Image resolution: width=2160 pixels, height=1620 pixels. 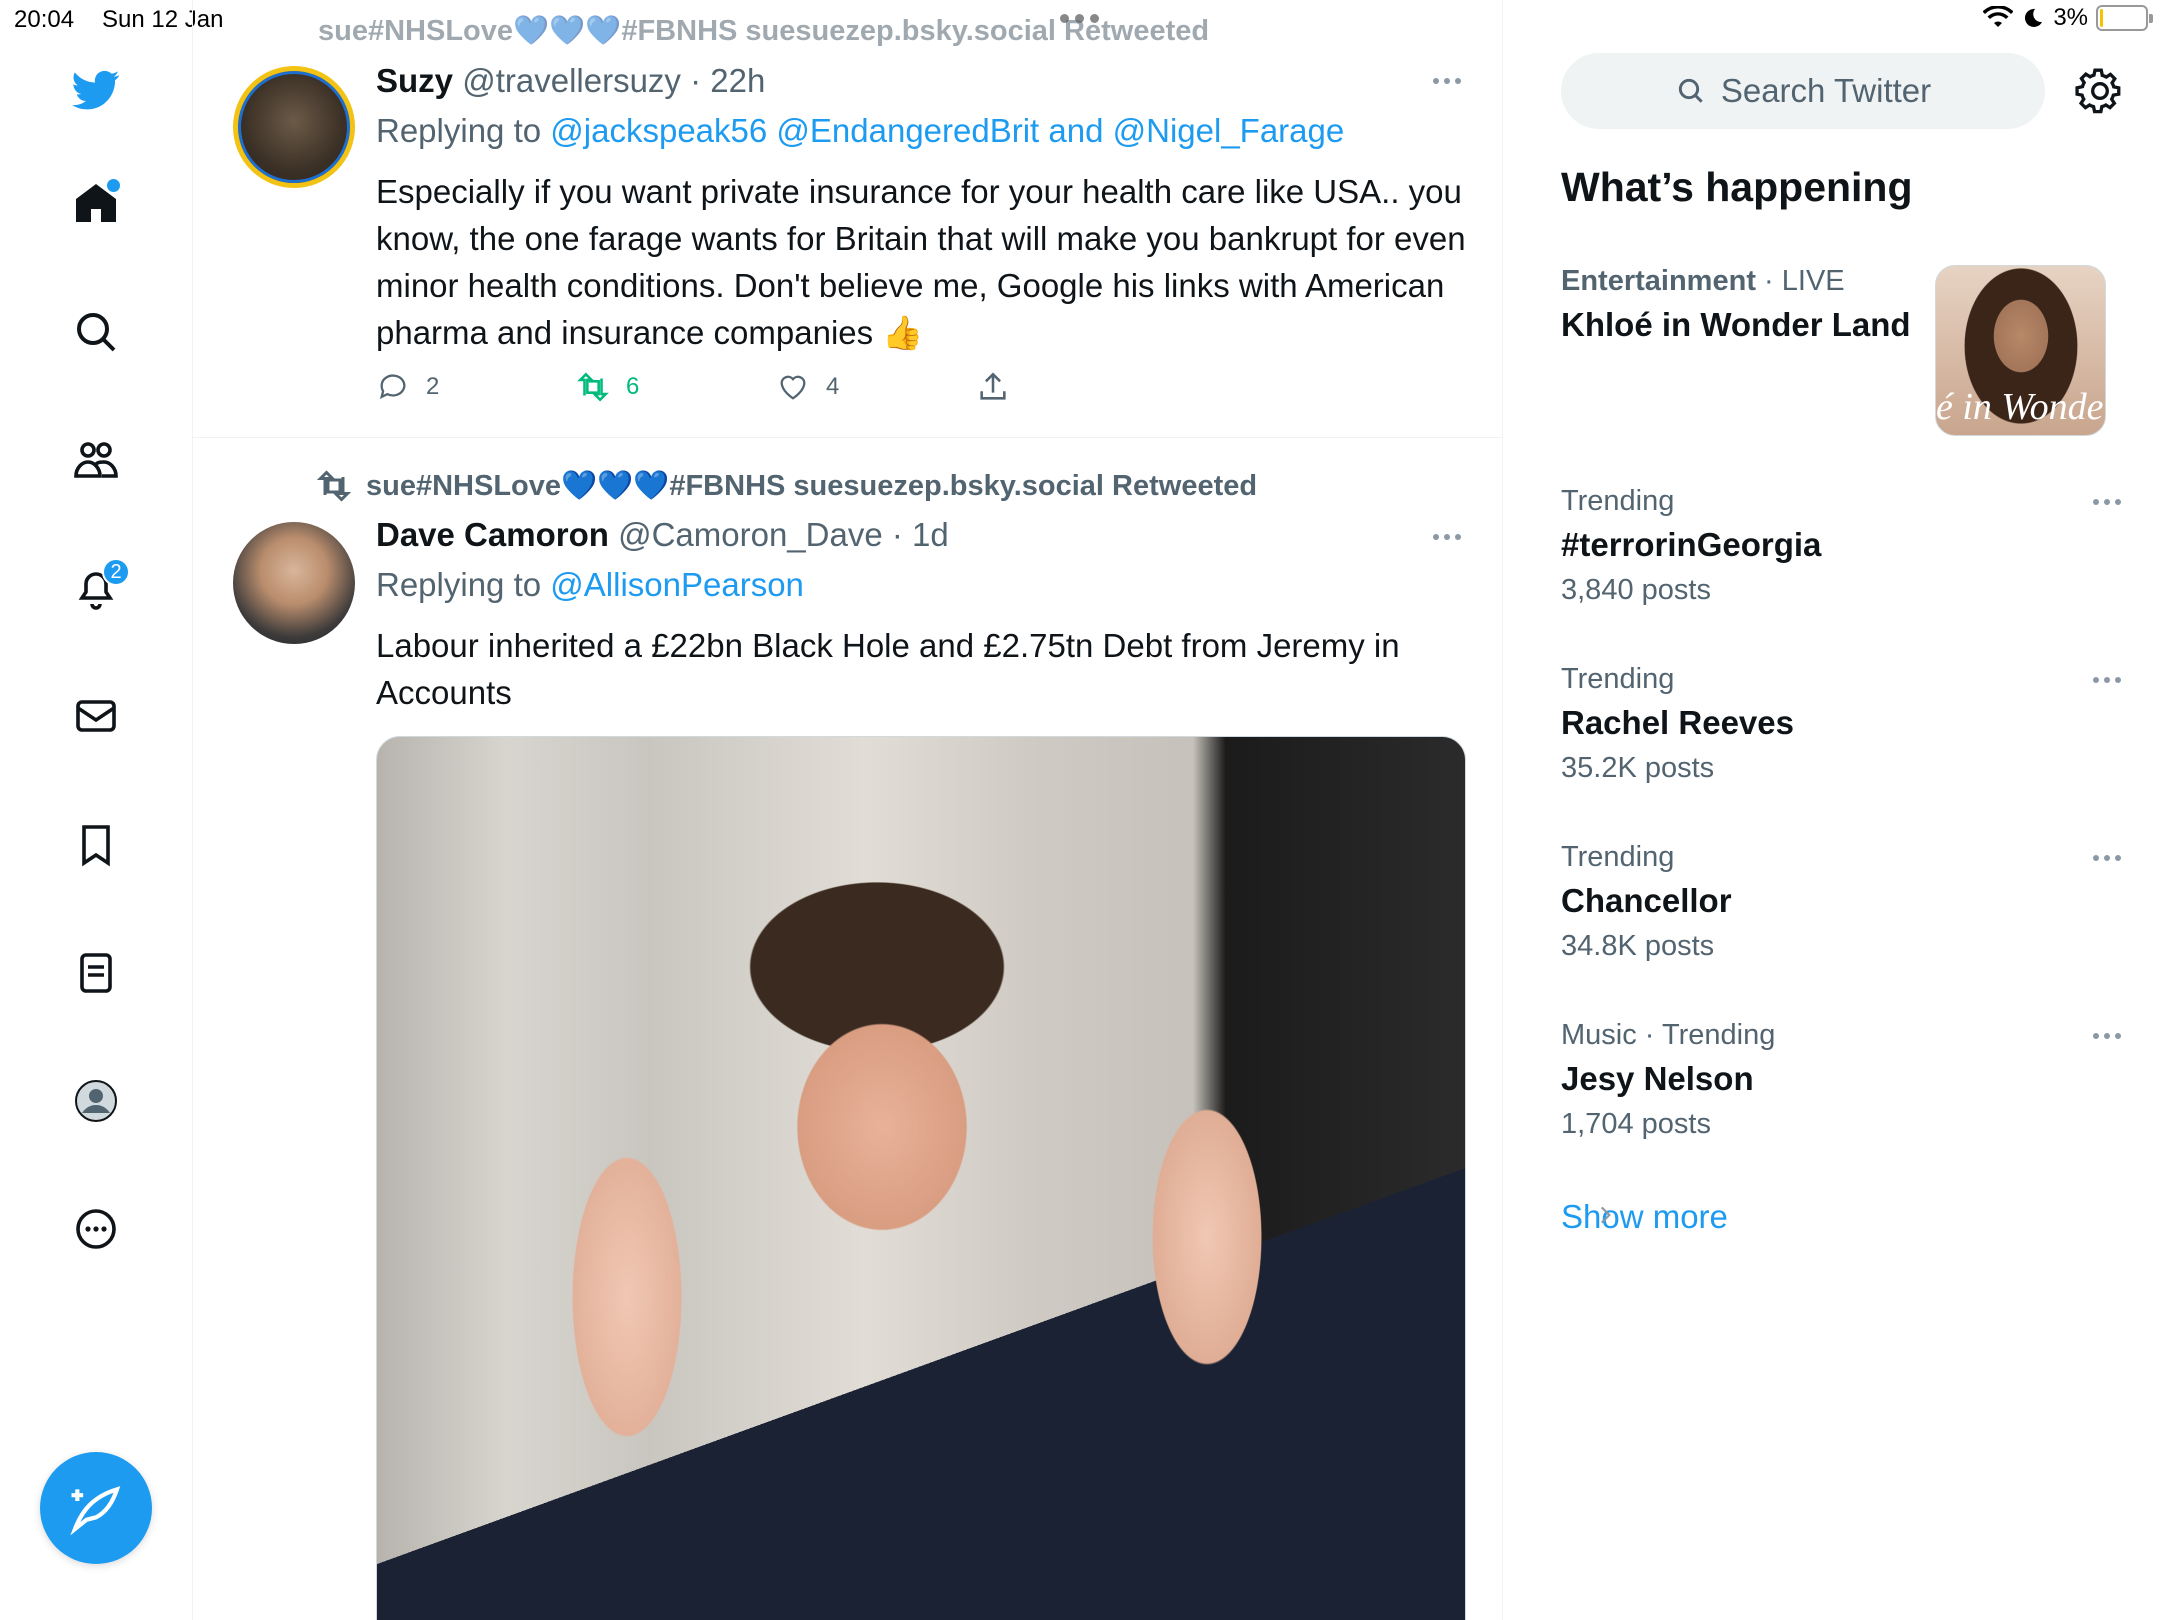 I want to click on trend-category: Music · Trending, so click(x=1668, y=1035).